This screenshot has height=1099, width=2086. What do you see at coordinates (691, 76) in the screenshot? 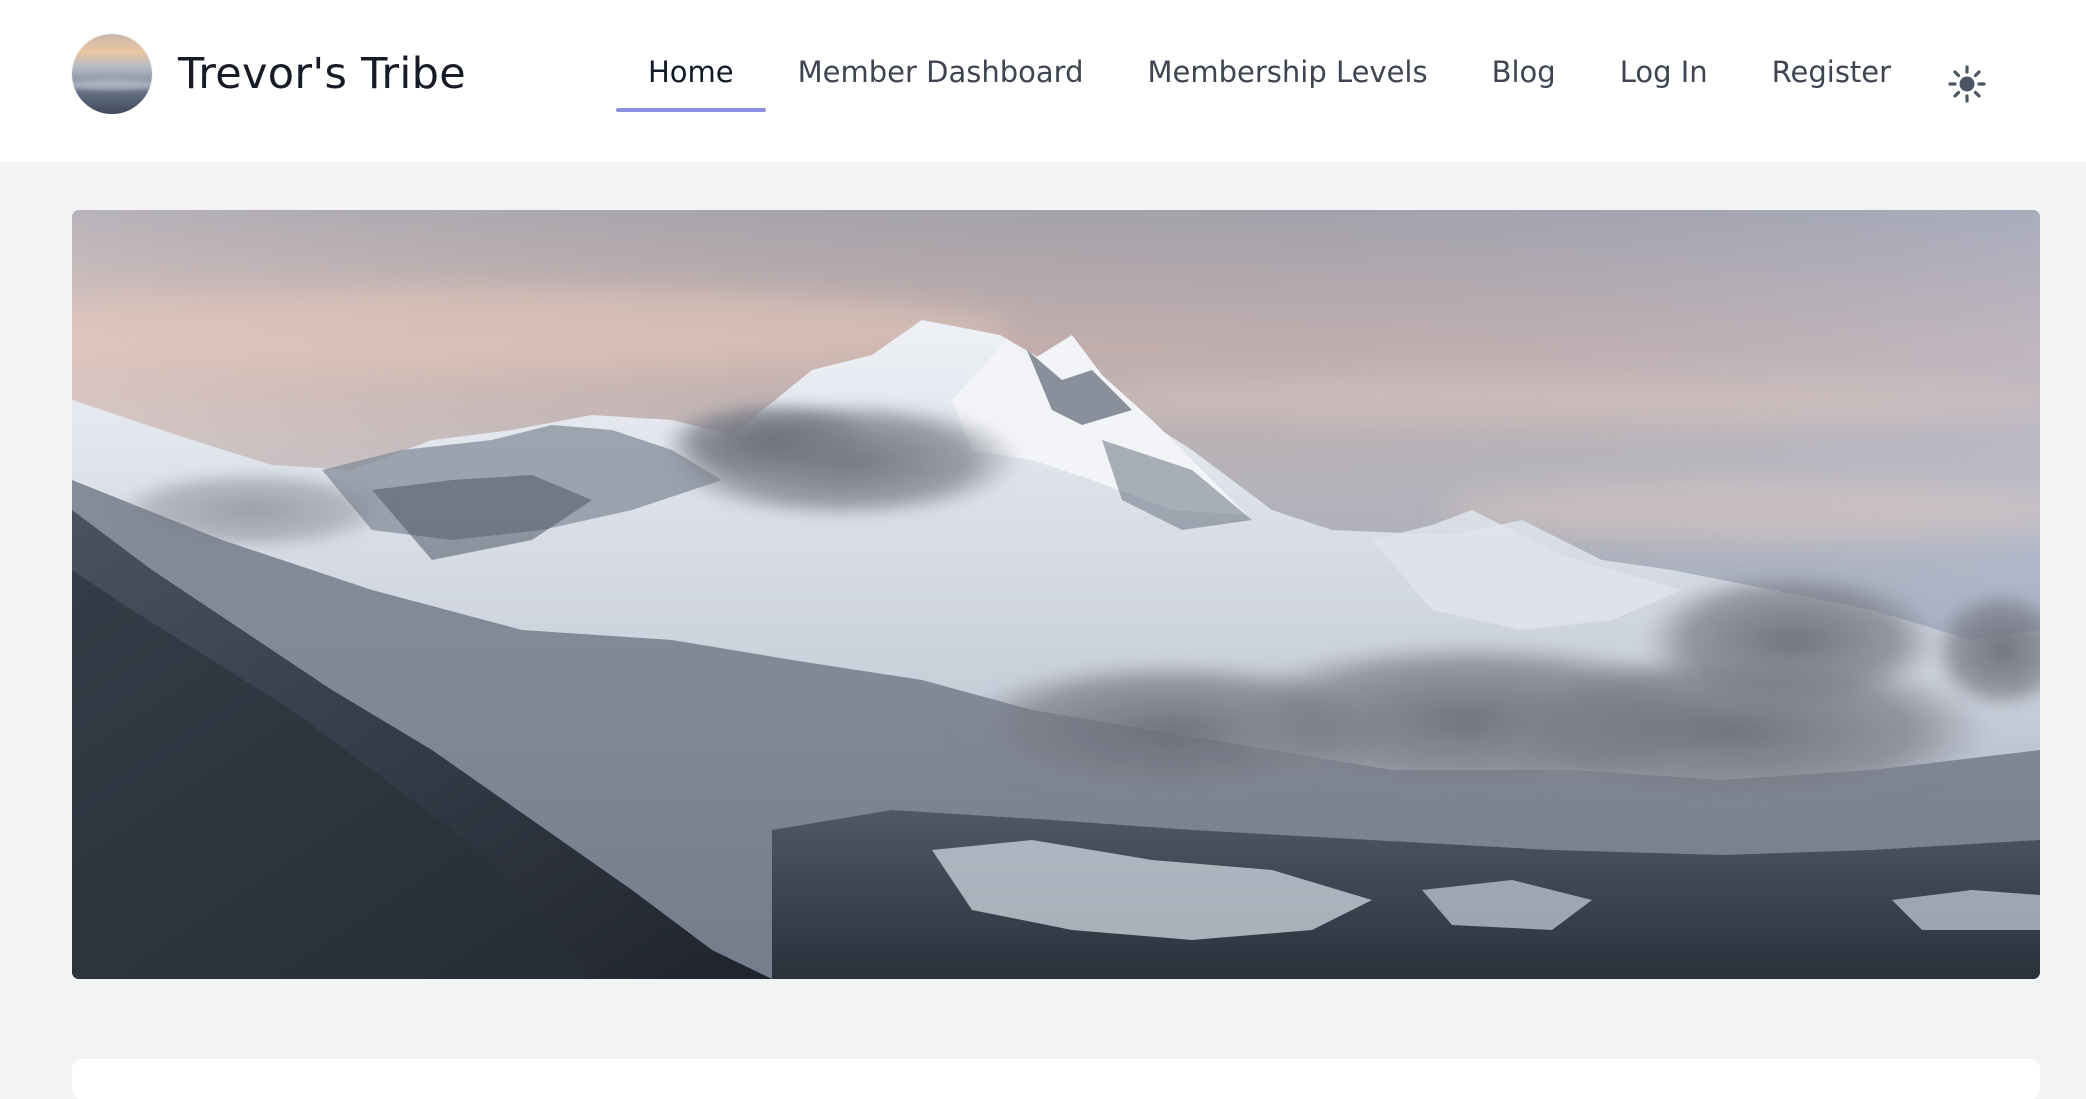
I see `nav-item-home: Home` at bounding box center [691, 76].